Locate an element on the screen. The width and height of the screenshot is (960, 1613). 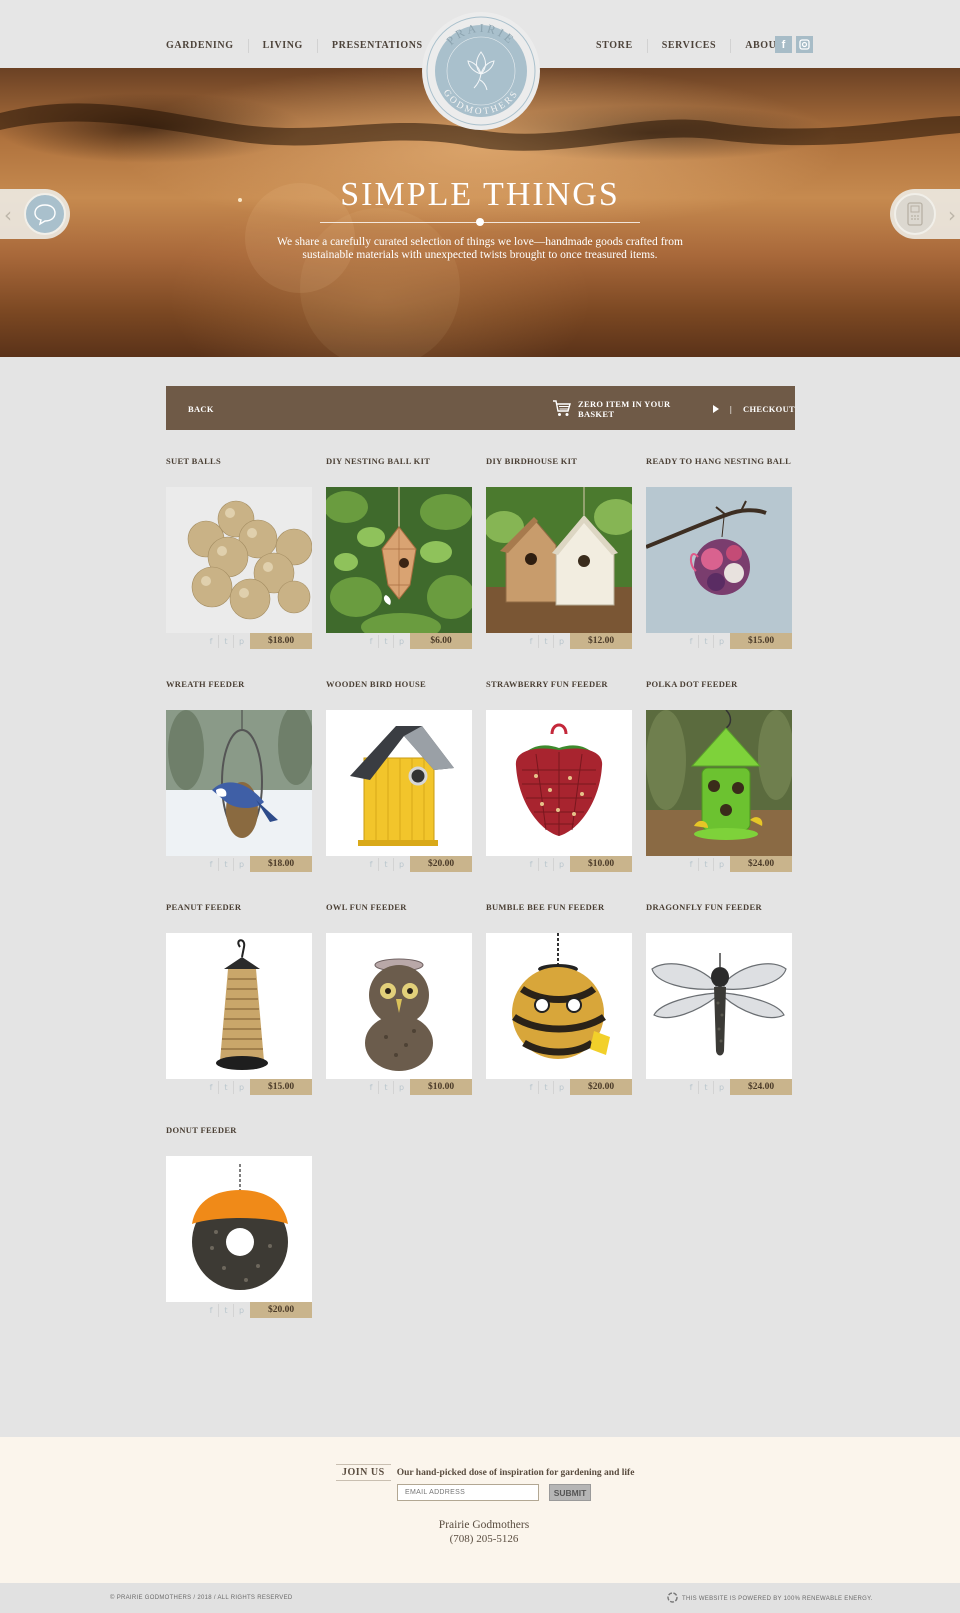
basket-count-text: ZERO ITEM IN YOUR BASKET is located at coordinates (639, 409).